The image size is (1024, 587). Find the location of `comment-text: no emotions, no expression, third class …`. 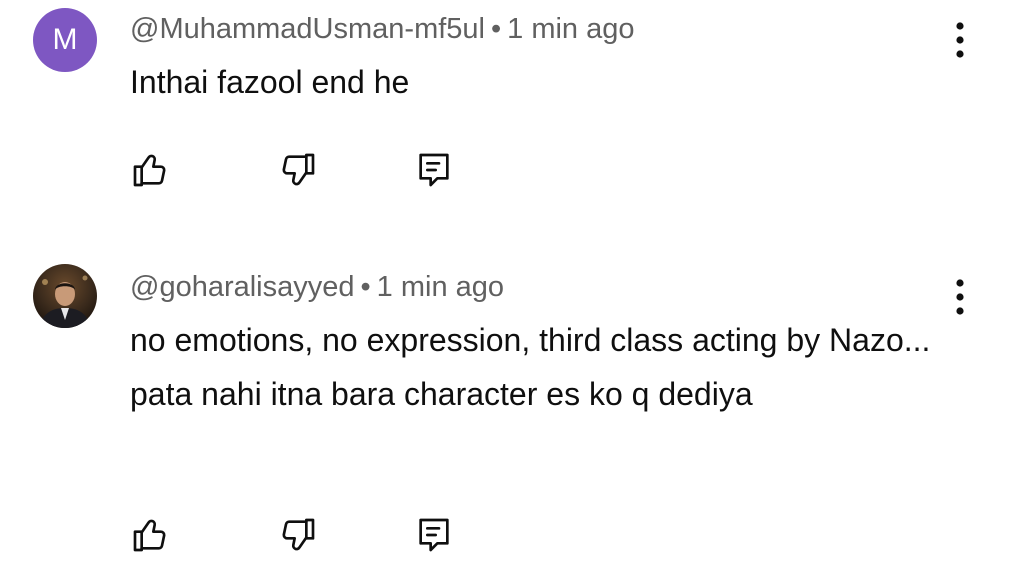

comment-text: no emotions, no expression, third class … is located at coordinates (530, 367).